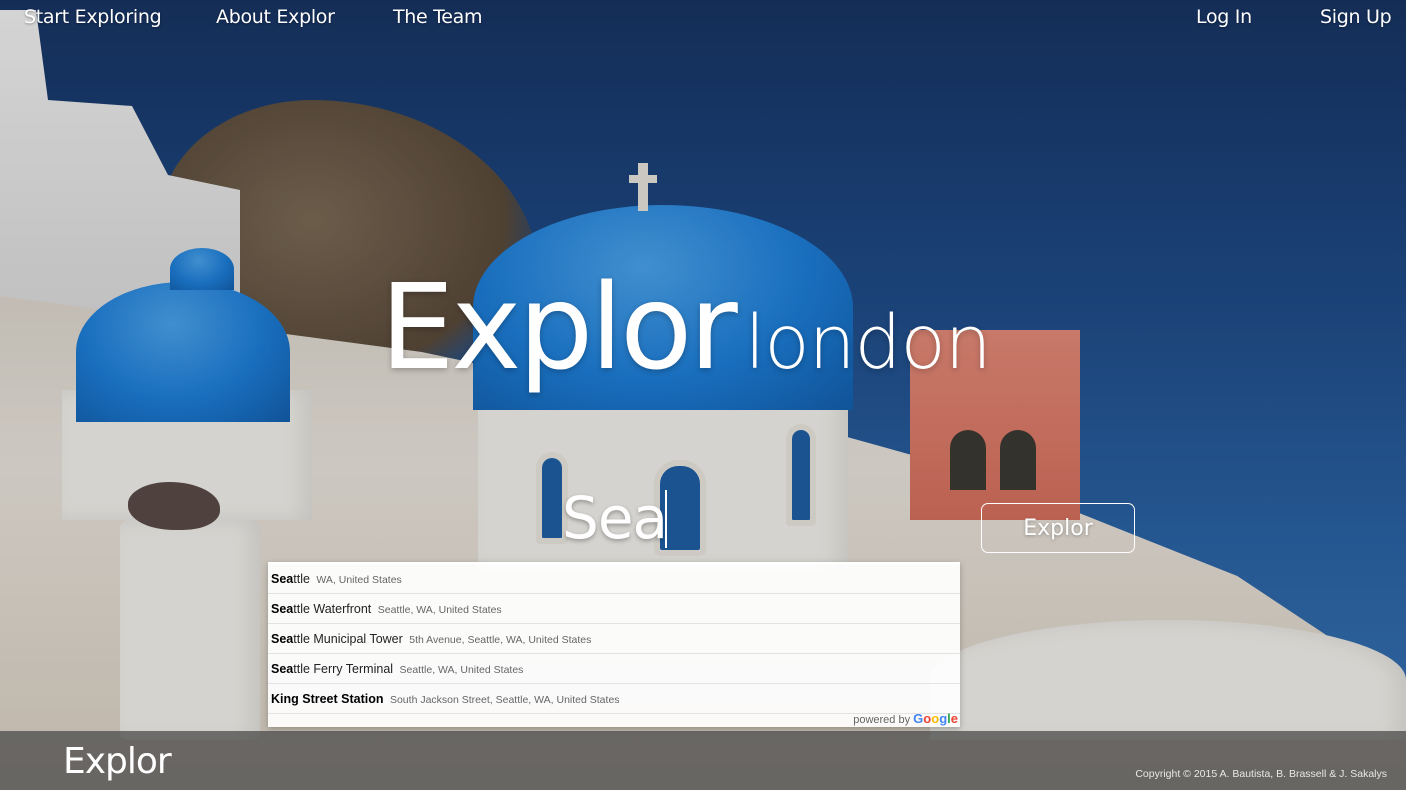 The image size is (1406, 790). Describe the element at coordinates (343, 669) in the screenshot. I see `ac-rest: ttle Ferry Terminal` at that location.